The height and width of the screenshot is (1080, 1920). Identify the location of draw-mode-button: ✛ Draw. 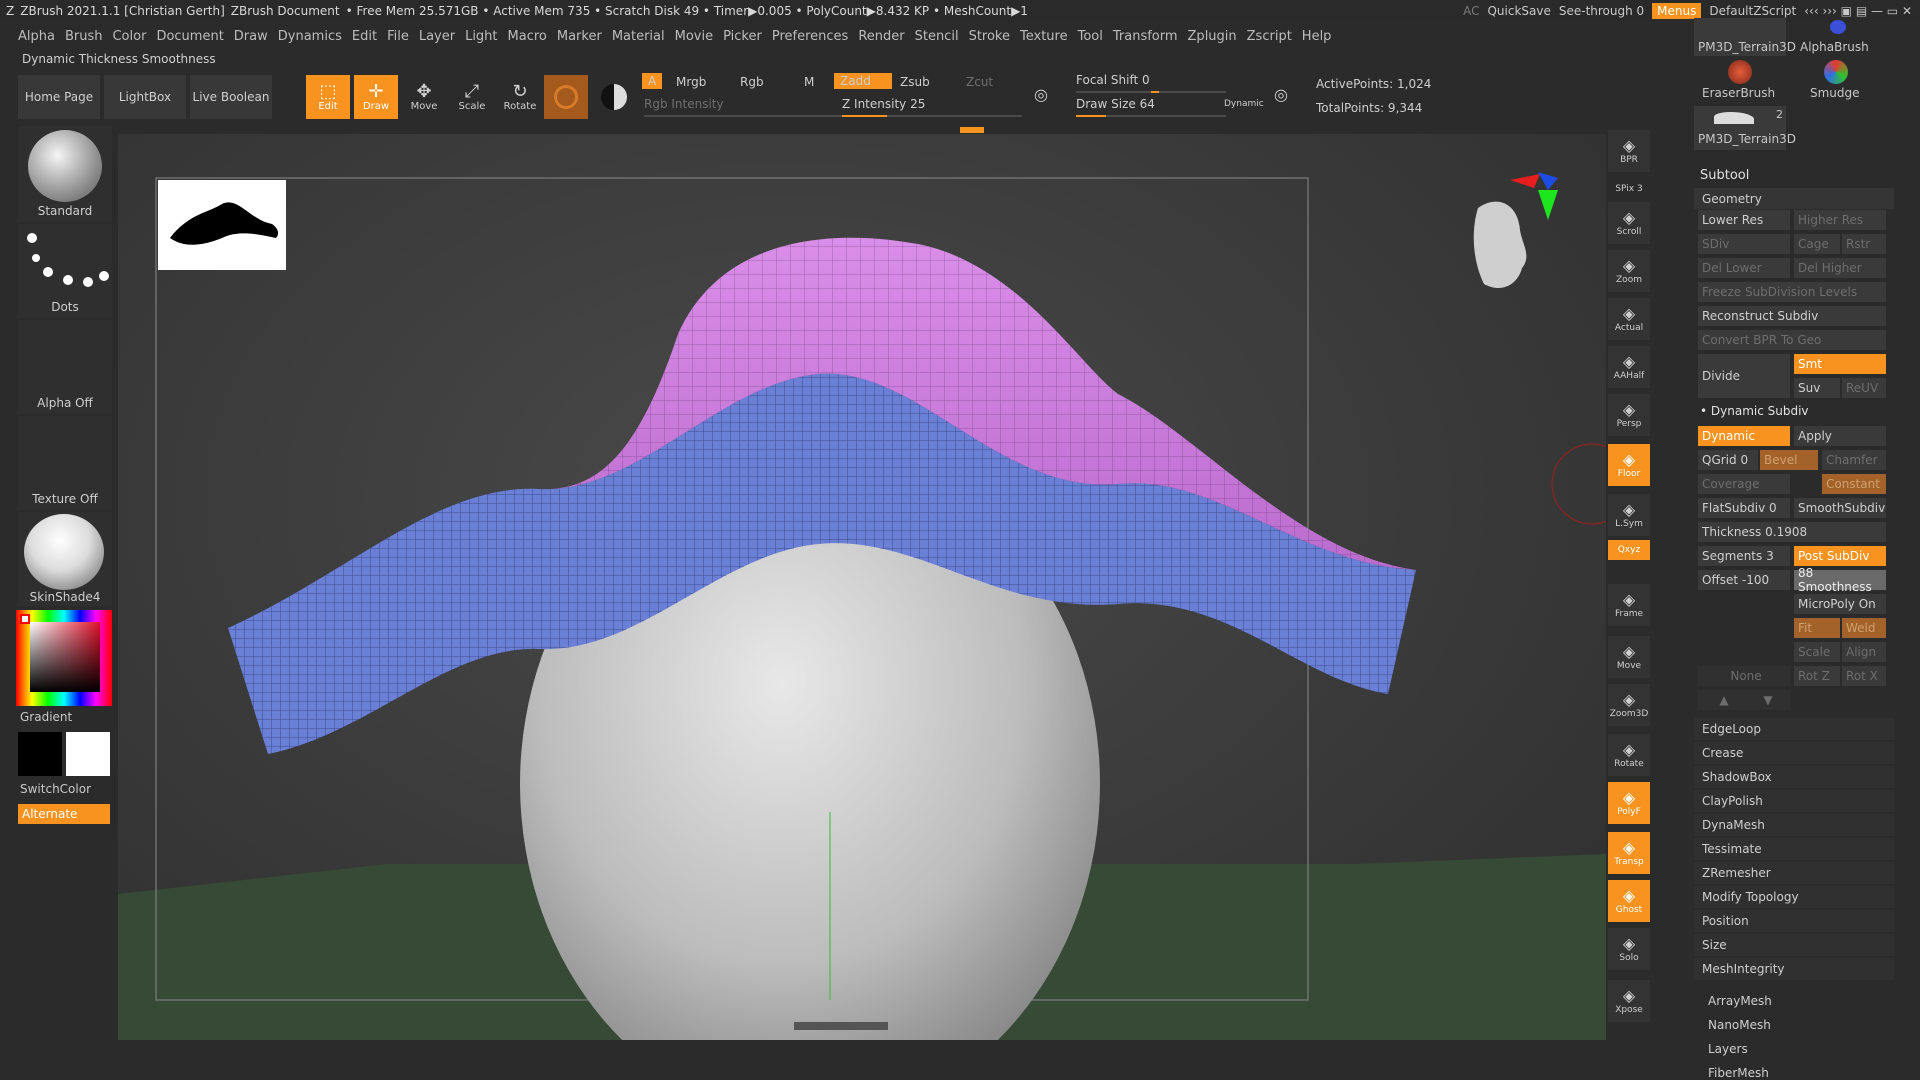
(376, 97).